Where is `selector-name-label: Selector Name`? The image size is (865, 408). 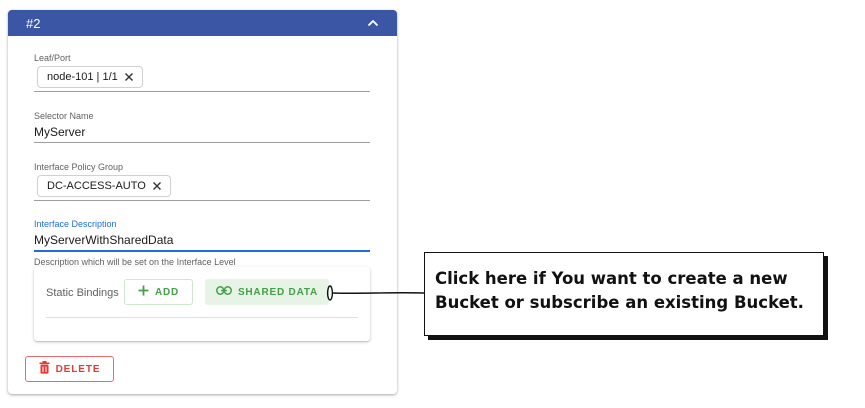 selector-name-label: Selector Name is located at coordinates (64, 116).